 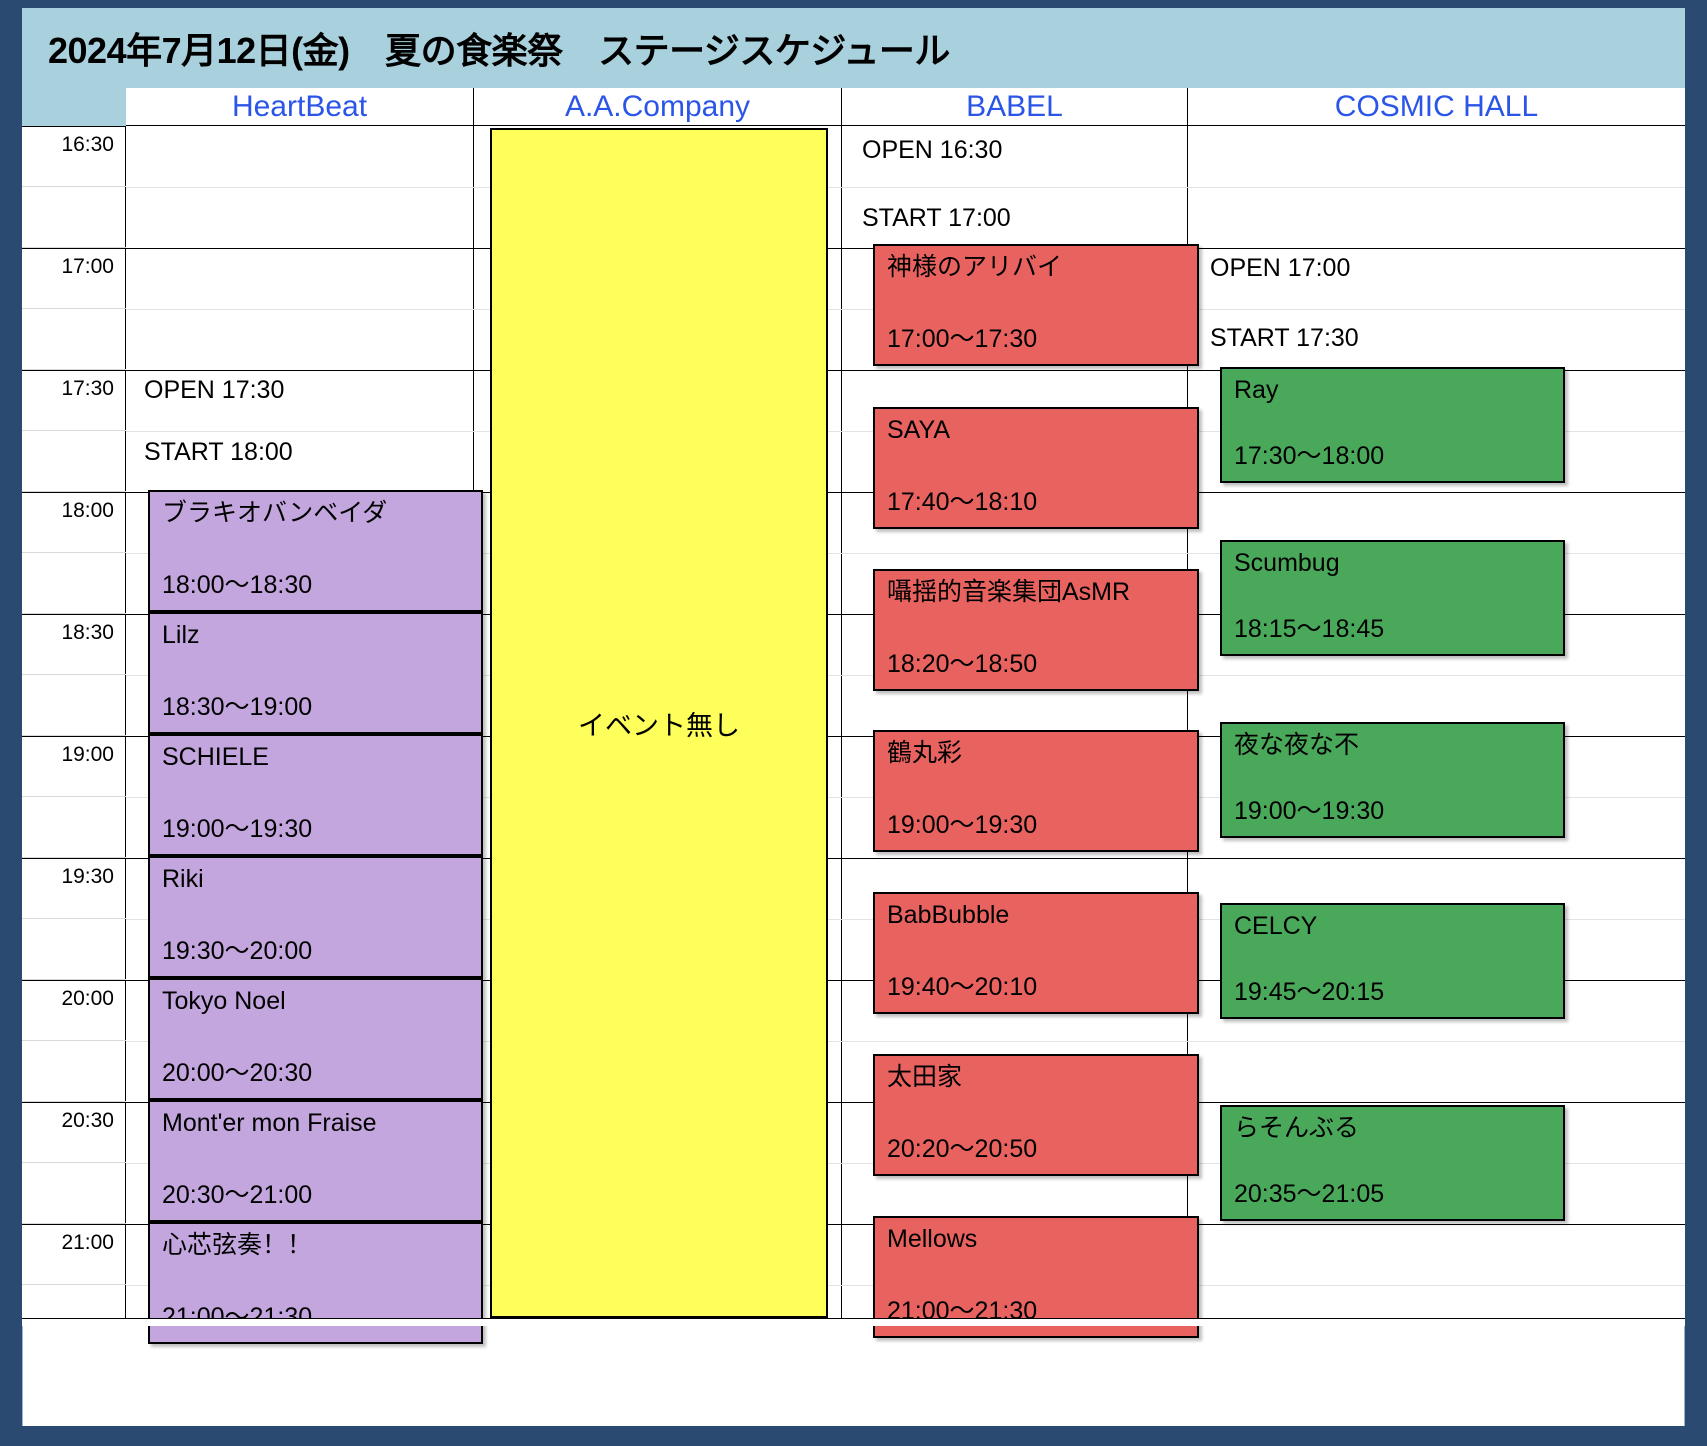 What do you see at coordinates (975, 267) in the screenshot?
I see `event-name: 神様のアリバイ` at bounding box center [975, 267].